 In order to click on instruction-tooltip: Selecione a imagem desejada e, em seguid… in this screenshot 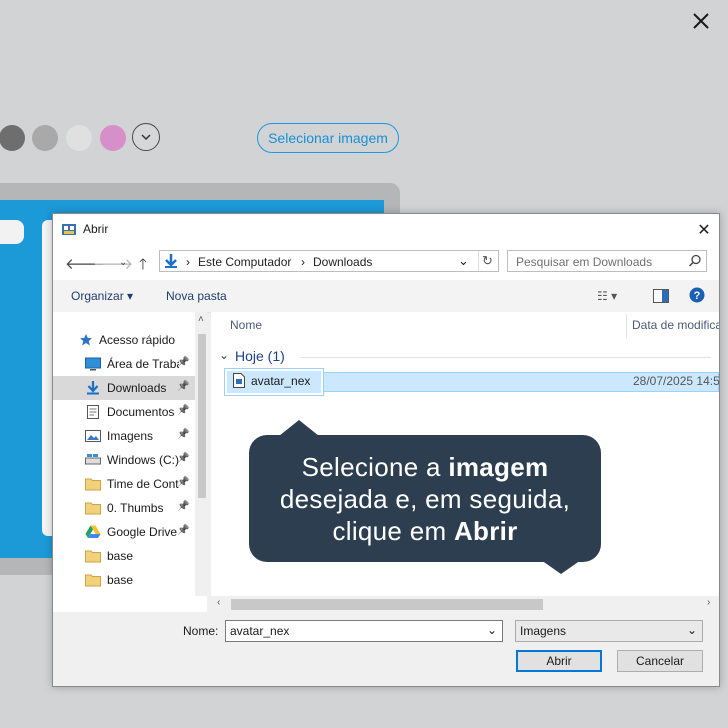, I will do `click(425, 498)`.